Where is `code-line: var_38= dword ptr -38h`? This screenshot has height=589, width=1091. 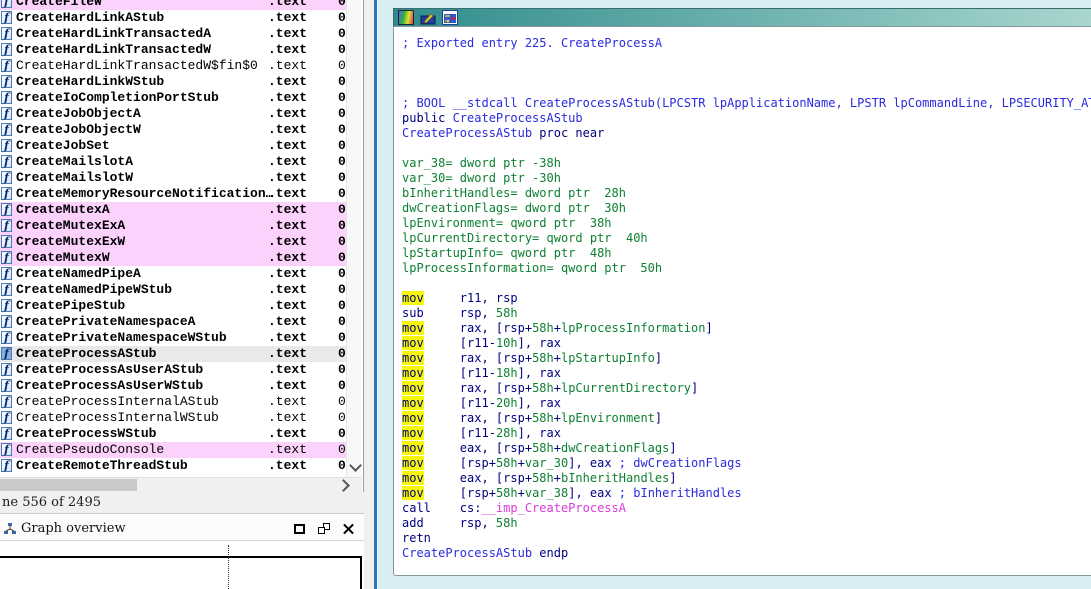 code-line: var_38= dword ptr -38h is located at coordinates (746, 163).